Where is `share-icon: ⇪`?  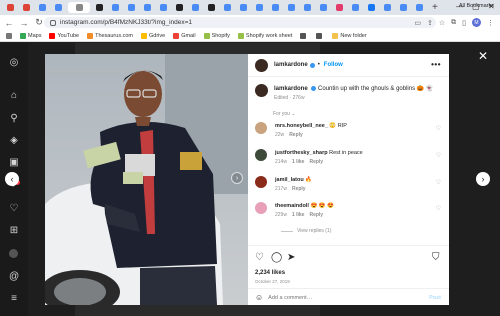 share-icon: ⇪ is located at coordinates (430, 23).